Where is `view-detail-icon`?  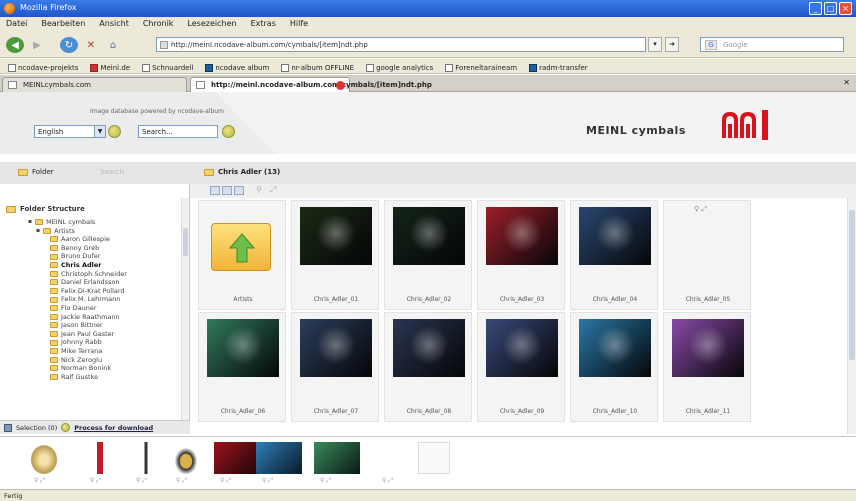
view-detail-icon is located at coordinates (239, 190).